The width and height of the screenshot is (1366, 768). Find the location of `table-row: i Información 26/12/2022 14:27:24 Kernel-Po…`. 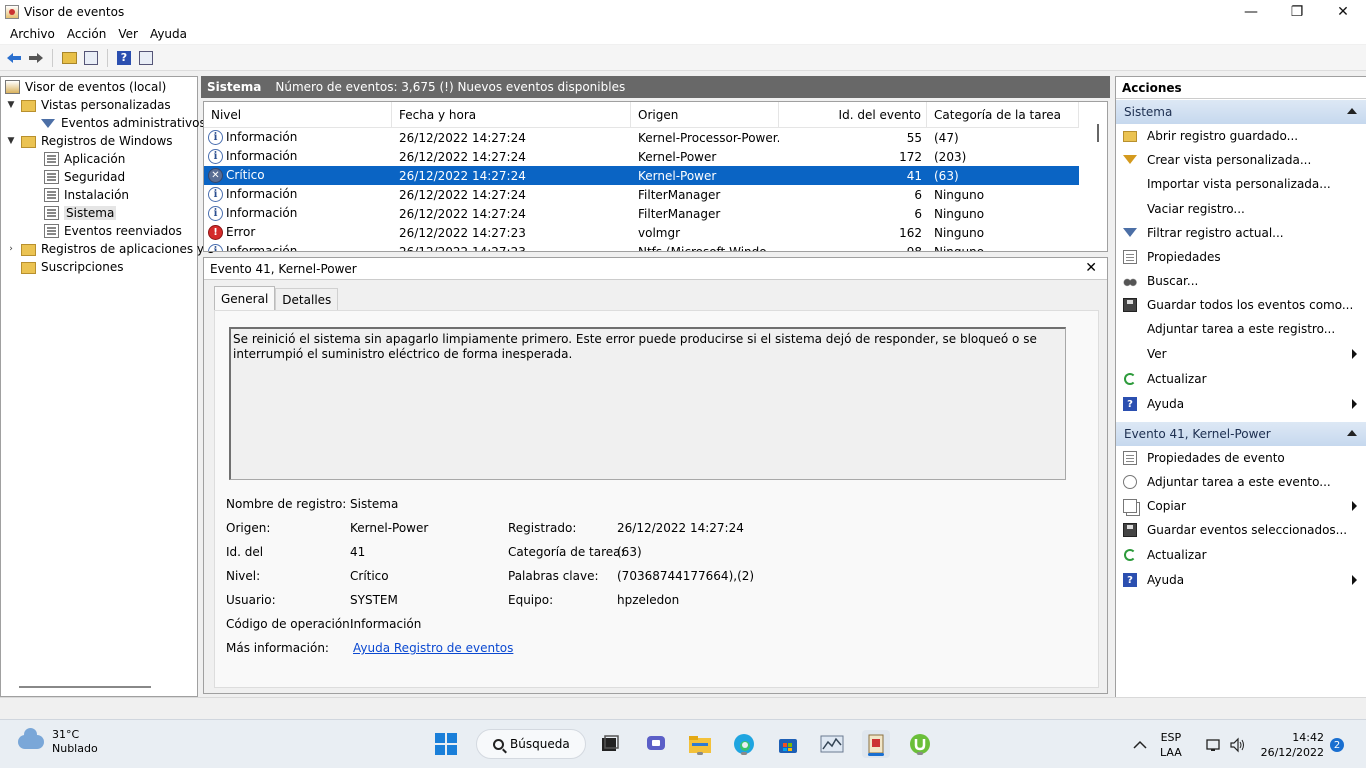

table-row: i Información 26/12/2022 14:27:24 Kernel-Po… is located at coordinates (641, 156).